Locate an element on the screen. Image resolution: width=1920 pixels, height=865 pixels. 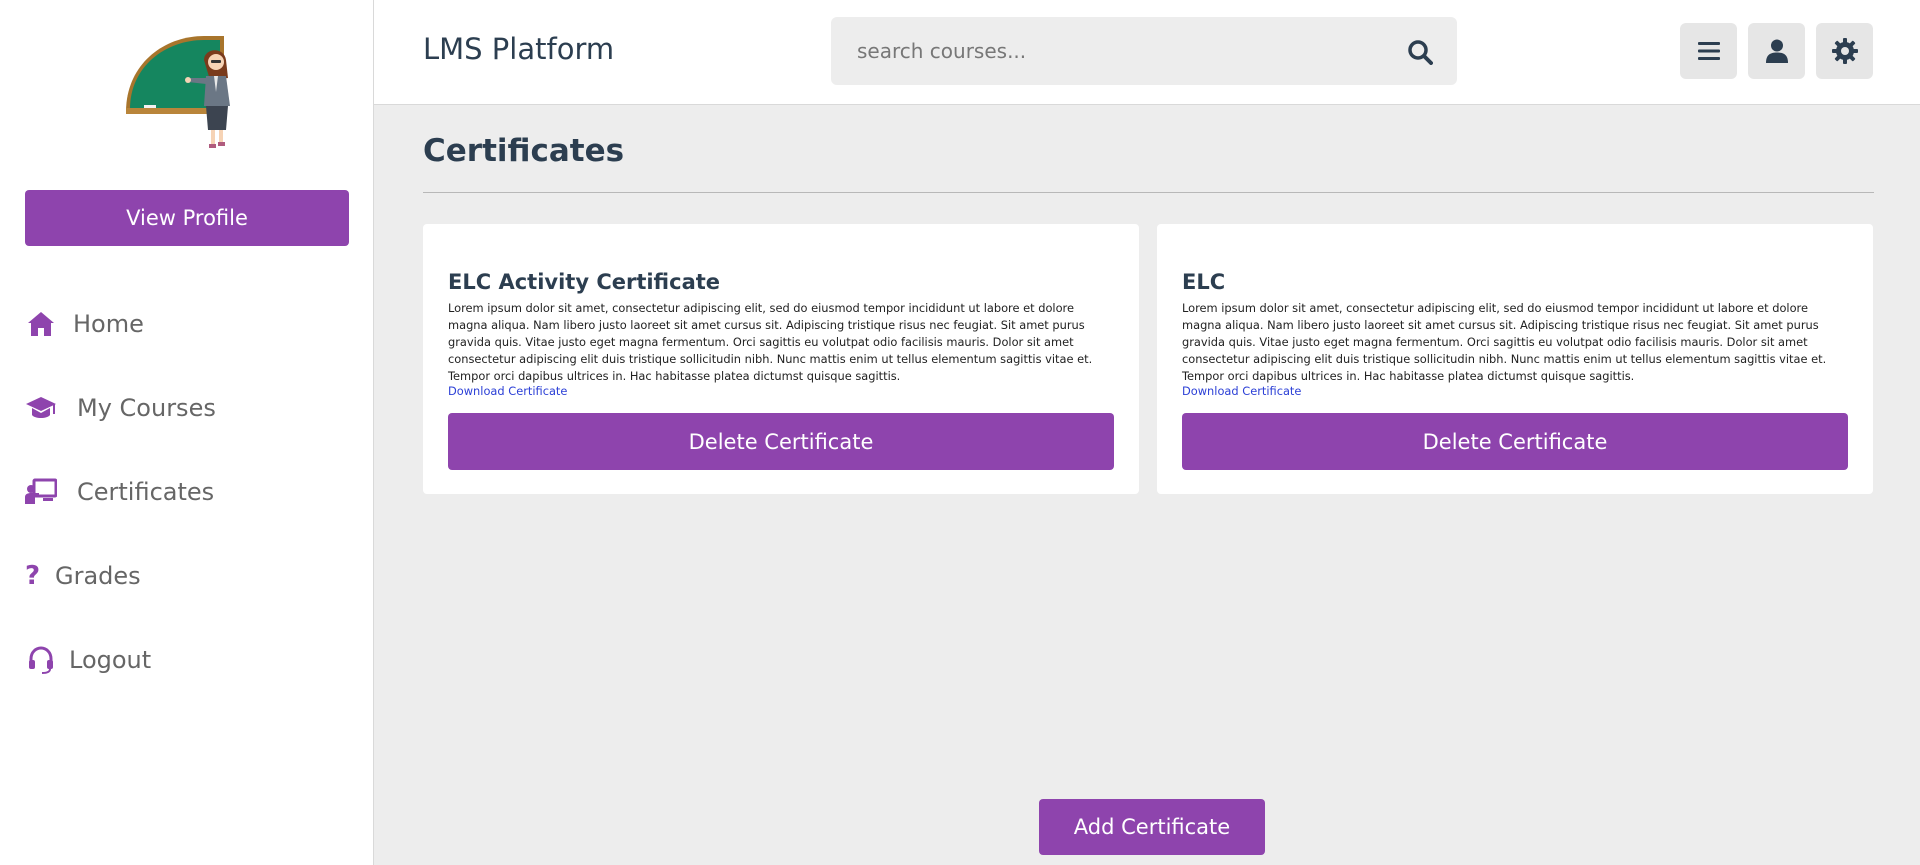
menu-button is located at coordinates (1708, 51).